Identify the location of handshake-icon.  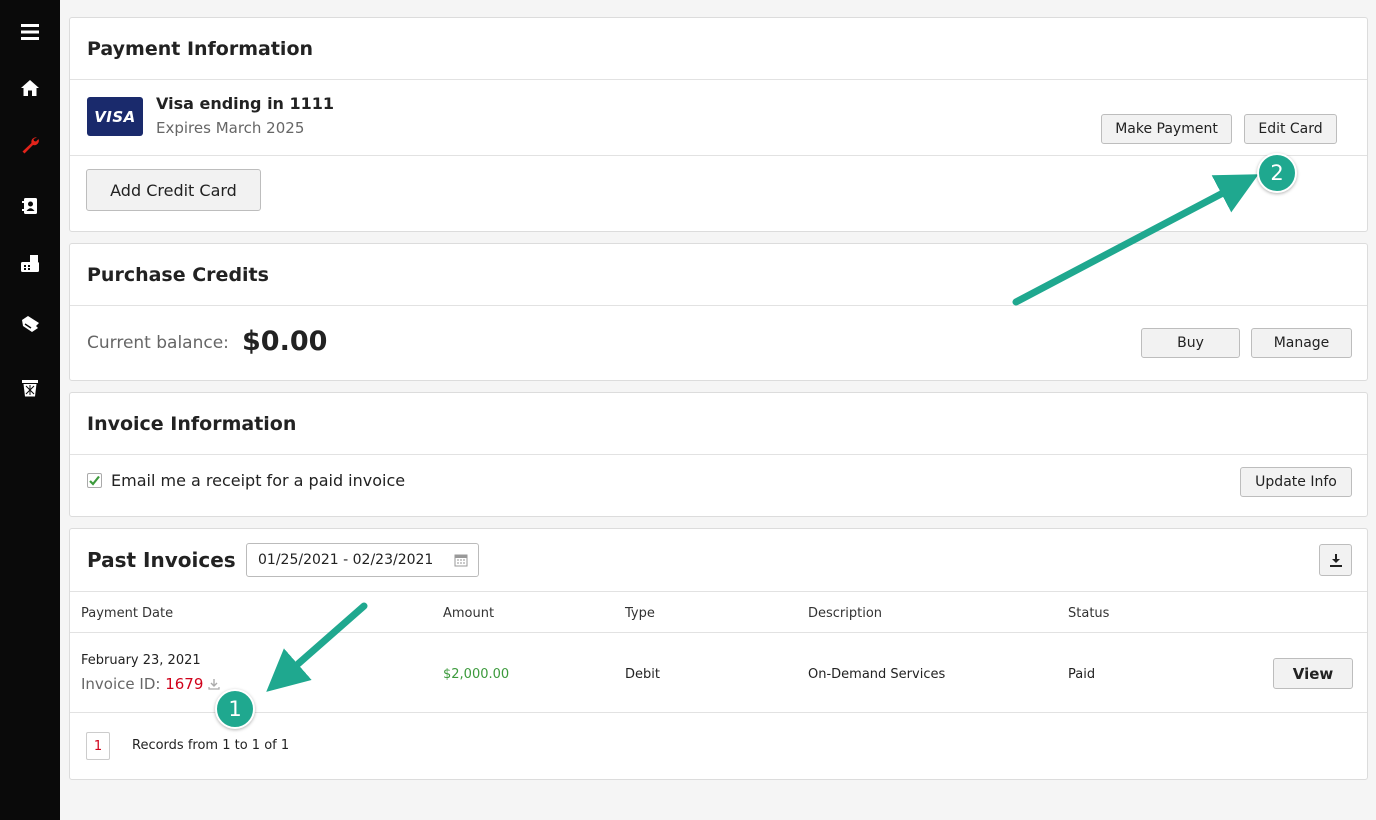
(30, 324).